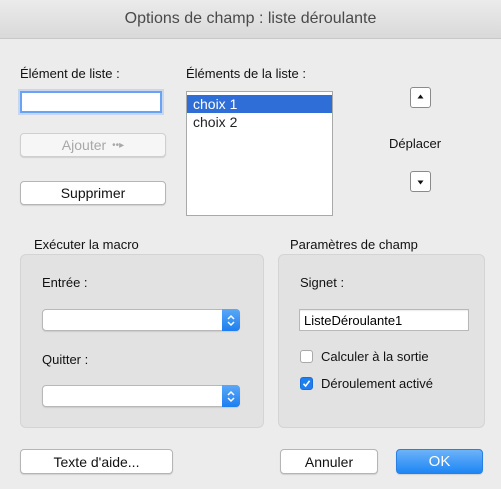 The height and width of the screenshot is (489, 501). Describe the element at coordinates (141, 320) in the screenshot. I see `entry-macro-select` at that location.